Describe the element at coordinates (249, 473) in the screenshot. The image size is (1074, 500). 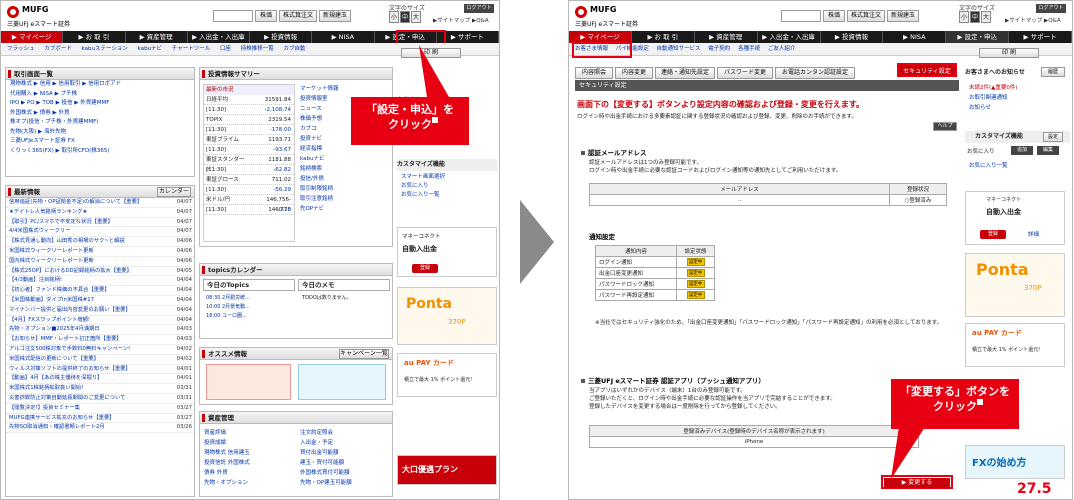
I see `asset-link: 債券 外貨` at that location.